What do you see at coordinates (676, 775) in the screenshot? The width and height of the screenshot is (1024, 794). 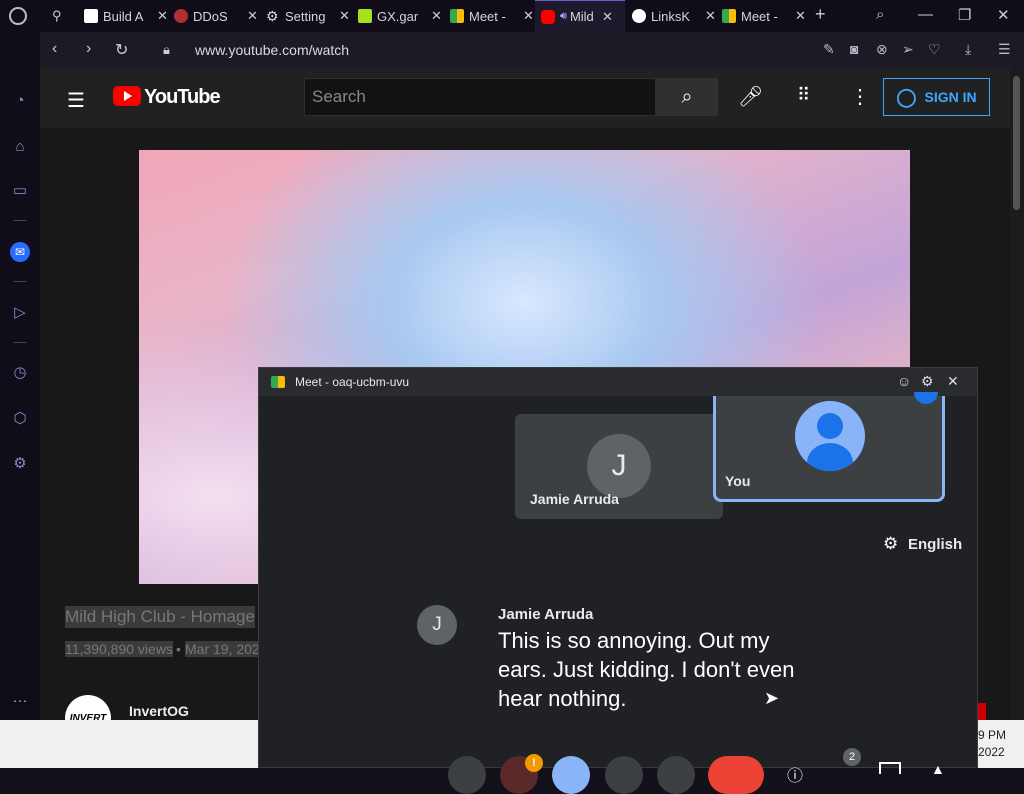 I see `raise-hand-button` at bounding box center [676, 775].